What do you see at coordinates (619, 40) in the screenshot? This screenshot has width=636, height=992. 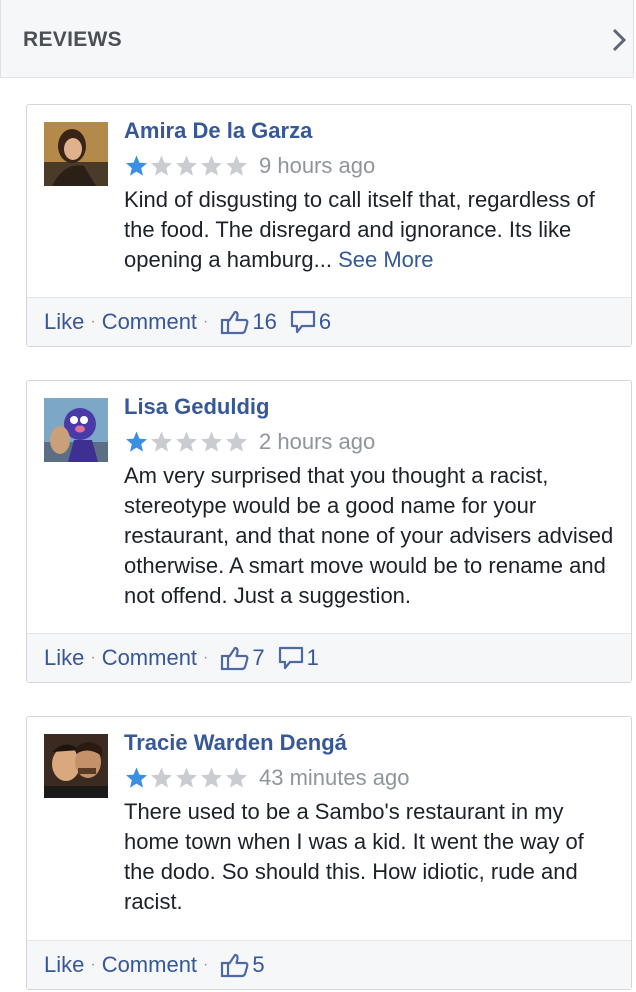 I see `chevron-right-icon` at bounding box center [619, 40].